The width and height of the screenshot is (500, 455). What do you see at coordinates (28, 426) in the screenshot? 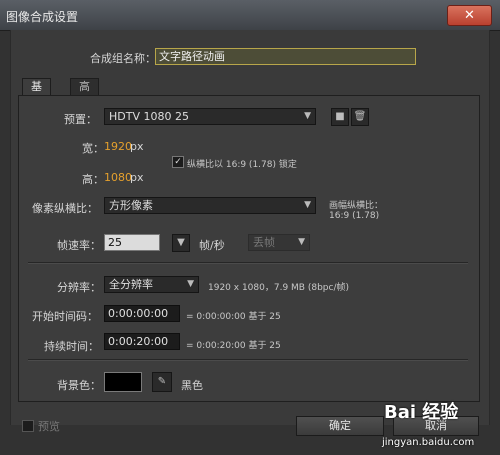
I see `preview-checkbox` at bounding box center [28, 426].